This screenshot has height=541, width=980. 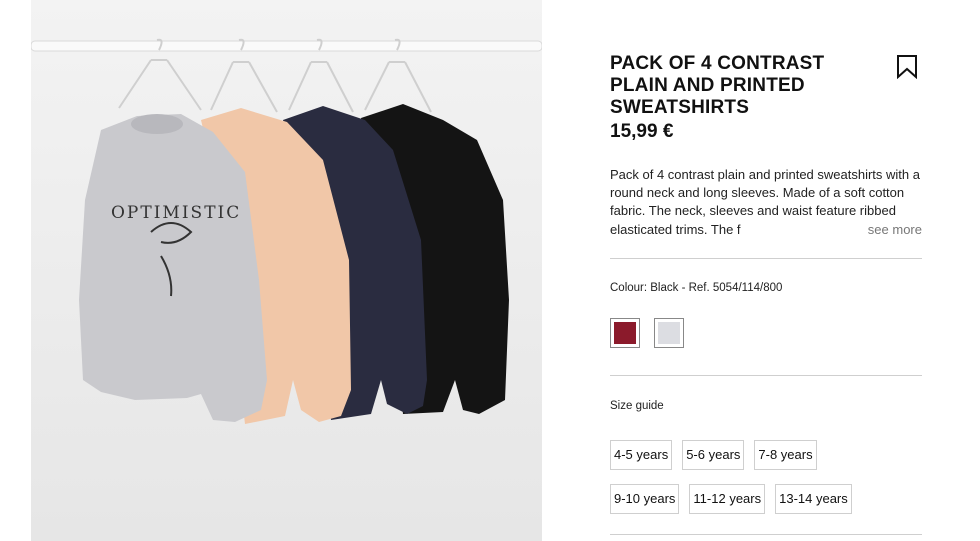 What do you see at coordinates (727, 499) in the screenshot?
I see `size-option: 11-12 years` at bounding box center [727, 499].